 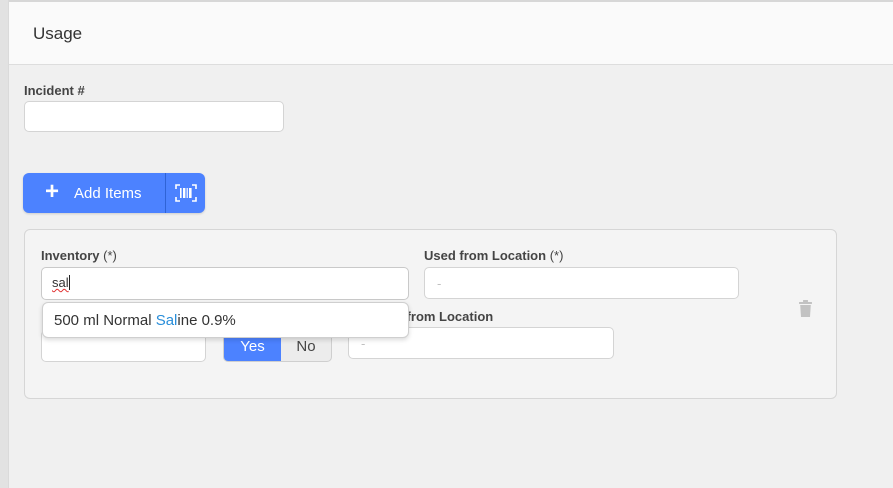 I want to click on barcode-scan-button, so click(x=185, y=193).